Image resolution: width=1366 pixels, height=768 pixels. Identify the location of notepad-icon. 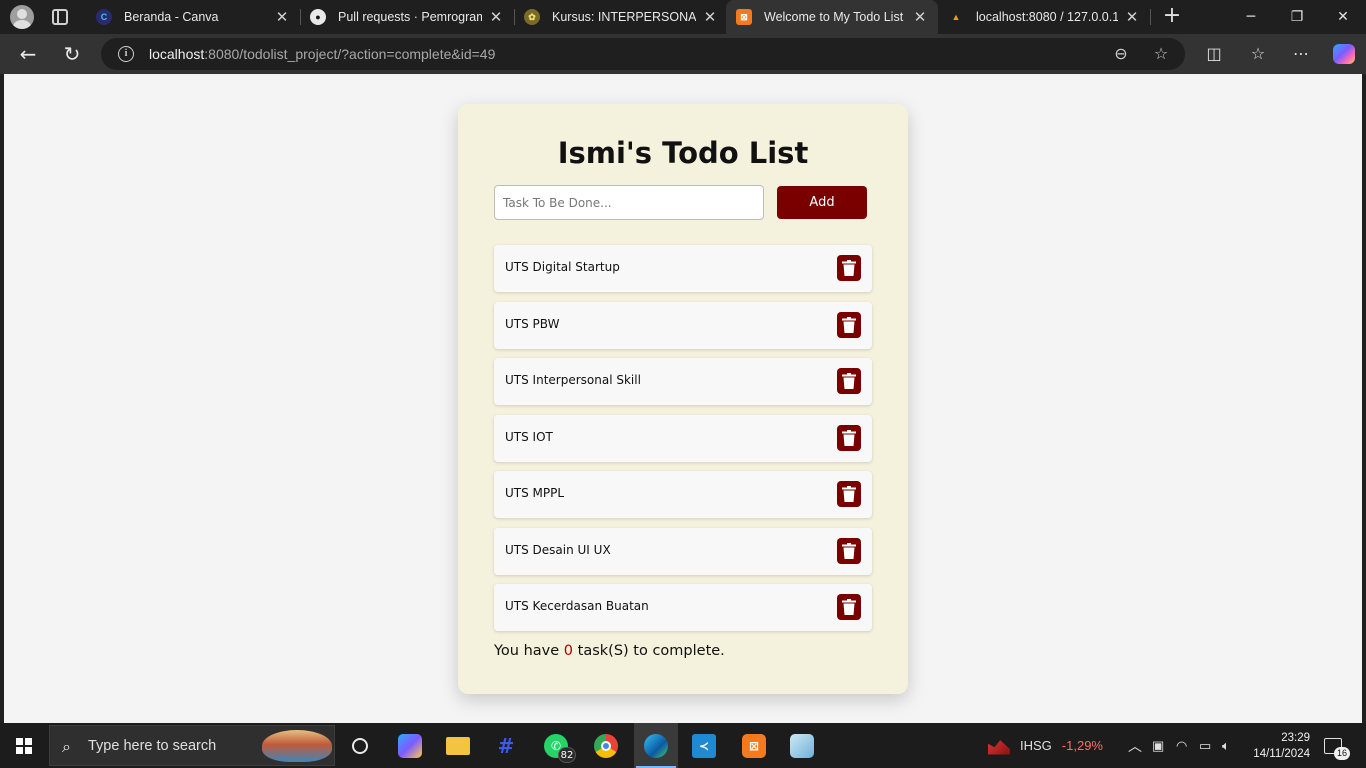
(802, 745).